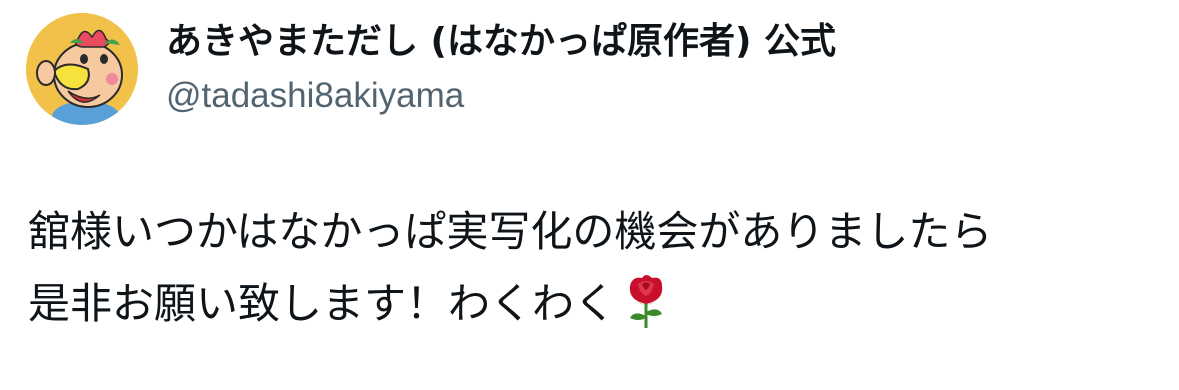  I want to click on rose-emoji-icon, so click(646, 301).